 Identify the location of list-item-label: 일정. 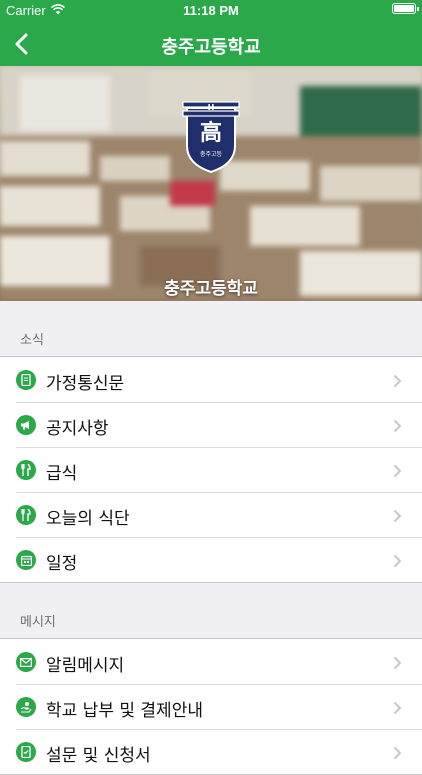
(62, 564).